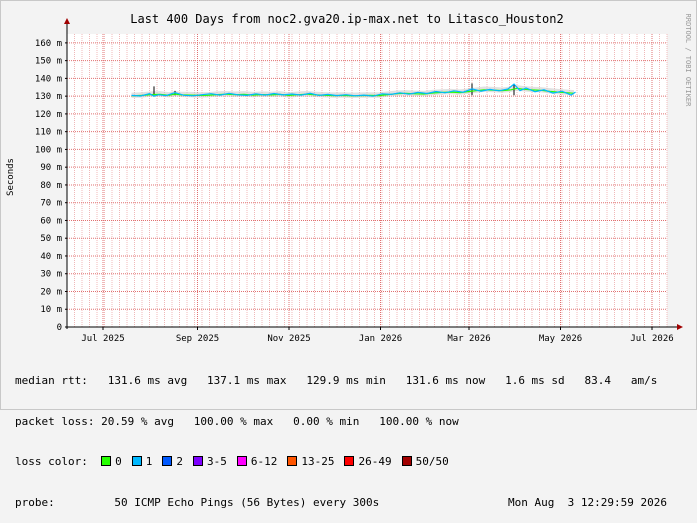 The width and height of the screenshot is (697, 523). What do you see at coordinates (51, 275) in the screenshot?
I see `y-tick-label: 30 m` at bounding box center [51, 275].